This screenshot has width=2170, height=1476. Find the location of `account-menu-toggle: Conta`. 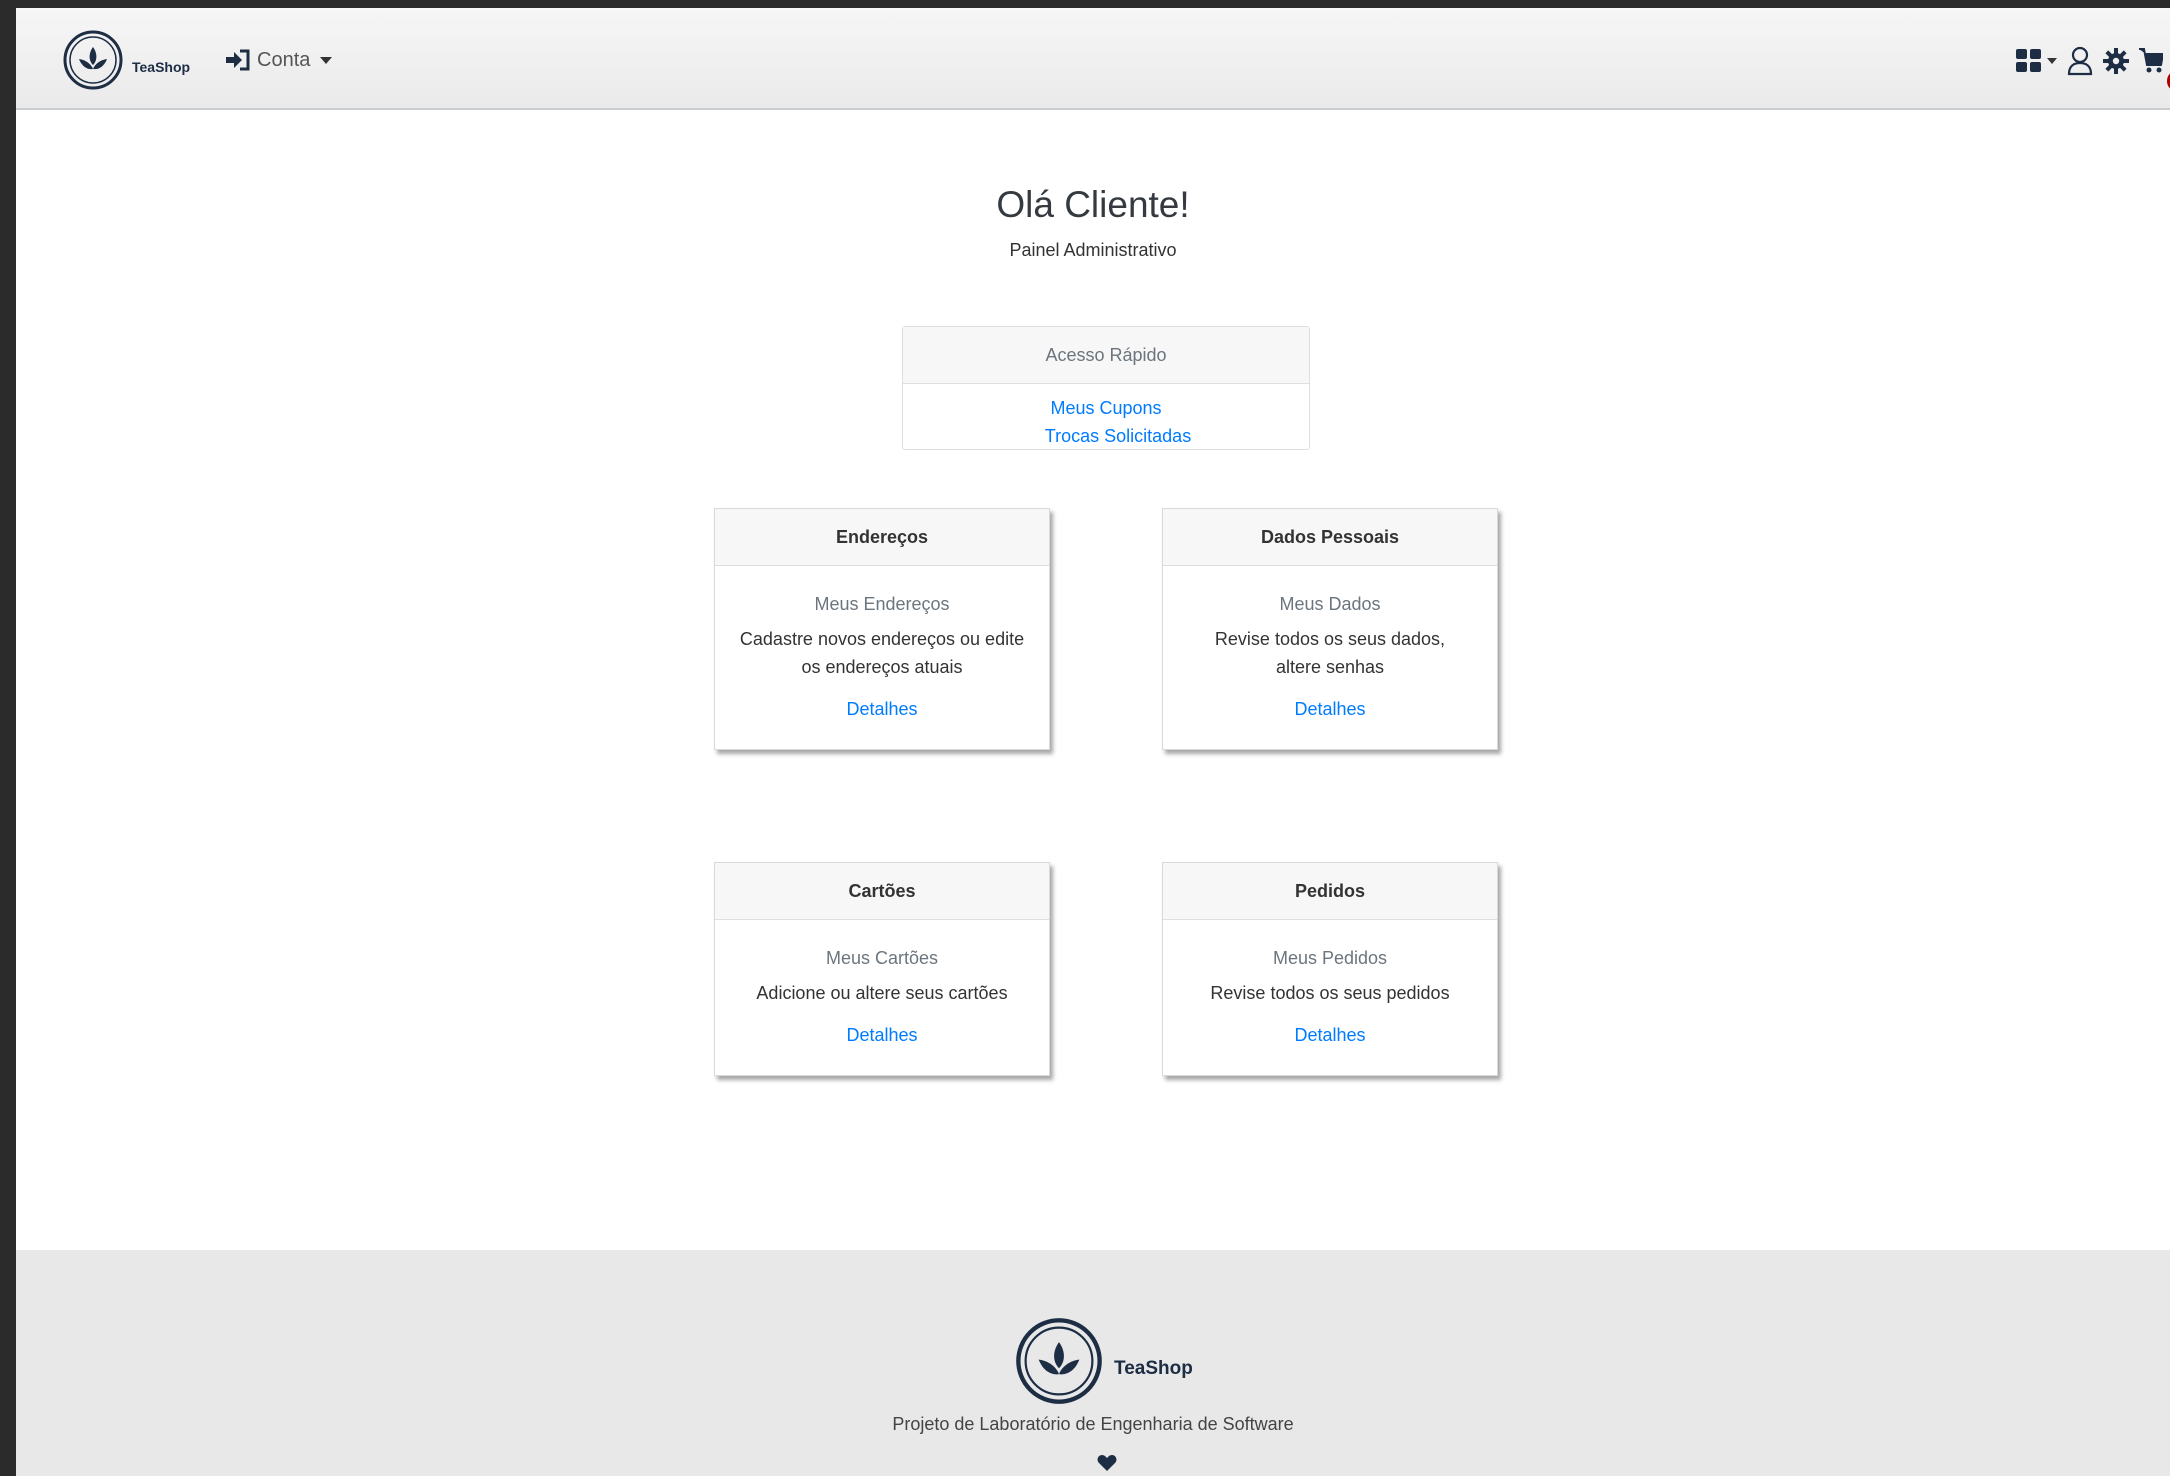

account-menu-toggle: Conta is located at coordinates (279, 60).